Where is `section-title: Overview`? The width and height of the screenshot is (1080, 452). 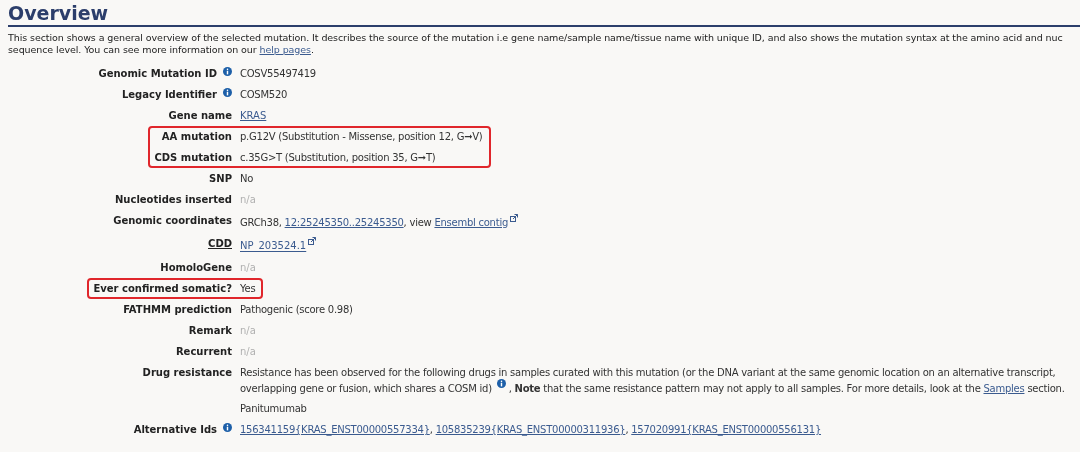 section-title: Overview is located at coordinates (59, 12).